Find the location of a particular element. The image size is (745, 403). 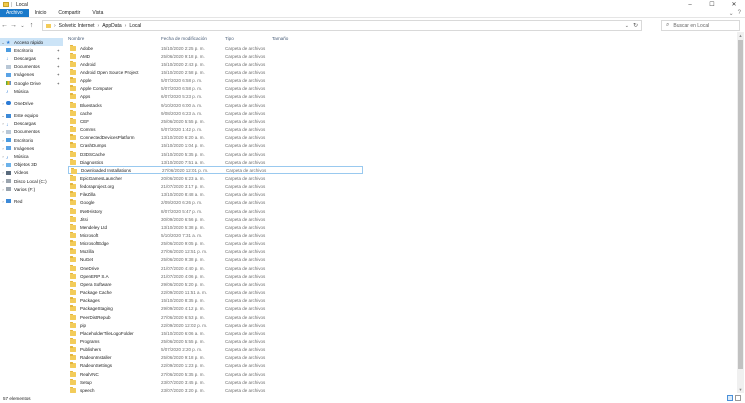

sidebar-item-onedrive: › OneDrive is located at coordinates (31, 103).